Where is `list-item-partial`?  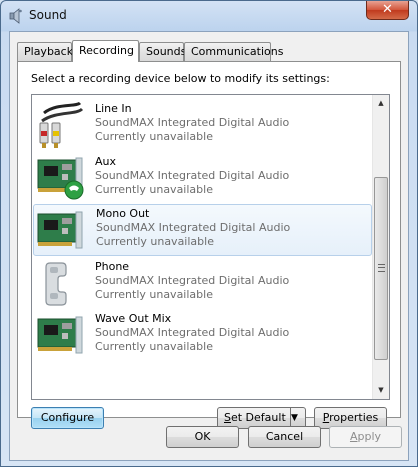
list-item-partial is located at coordinates (202, 96).